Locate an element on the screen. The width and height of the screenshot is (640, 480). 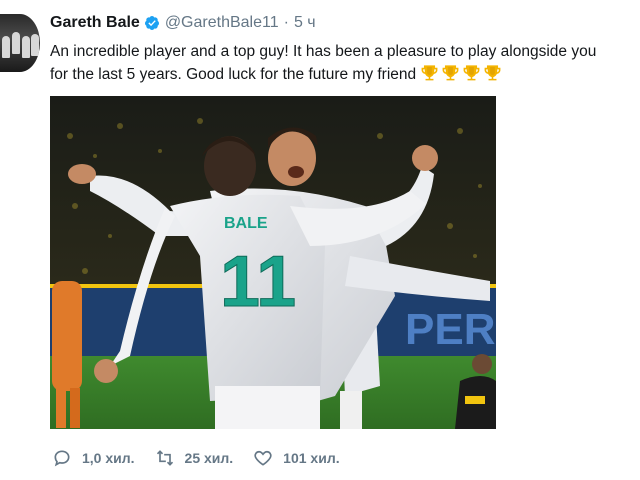
like-count: 101 хил. is located at coordinates (311, 458).